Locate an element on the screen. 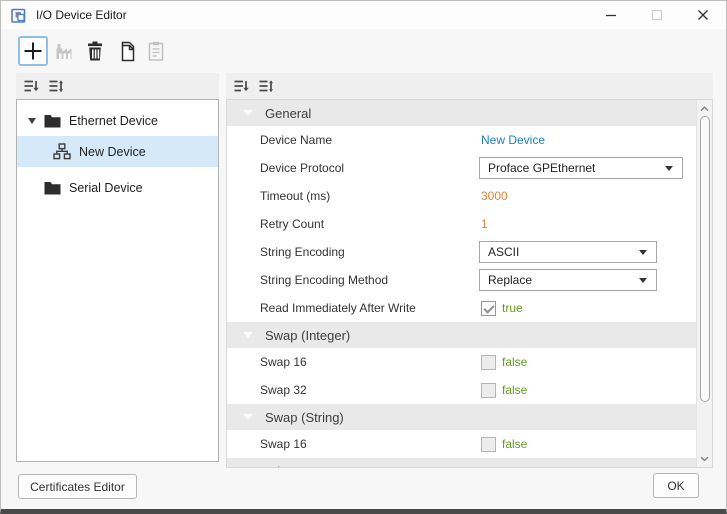 This screenshot has height=514, width=727. section-ethernet: Ethernet is located at coordinates (461, 463).